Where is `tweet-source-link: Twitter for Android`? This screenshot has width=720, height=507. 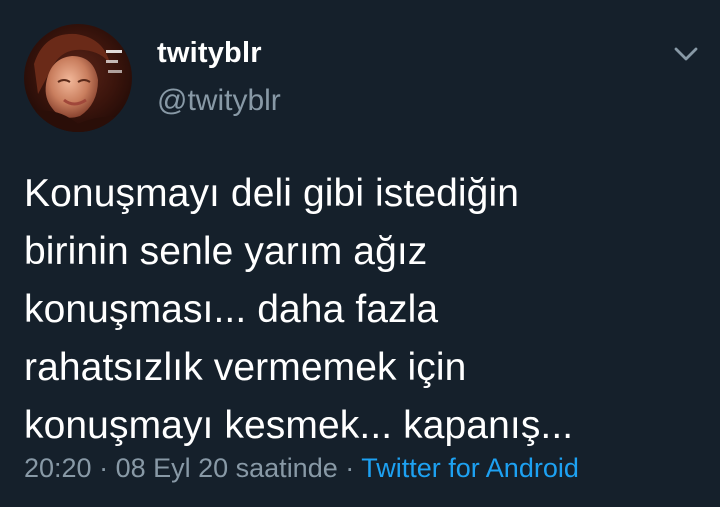 tweet-source-link: Twitter for Android is located at coordinates (470, 468).